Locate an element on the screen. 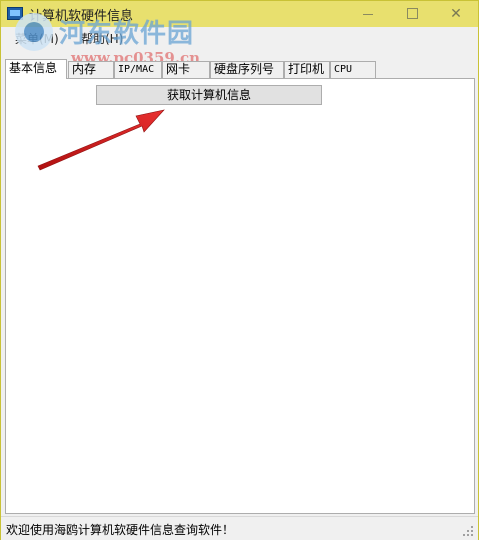 This screenshot has width=479, height=540. tab-bar: 基本信息 内存 IP/MAC 网卡 硬盘序列号 打印机 CPU is located at coordinates (240, 69).